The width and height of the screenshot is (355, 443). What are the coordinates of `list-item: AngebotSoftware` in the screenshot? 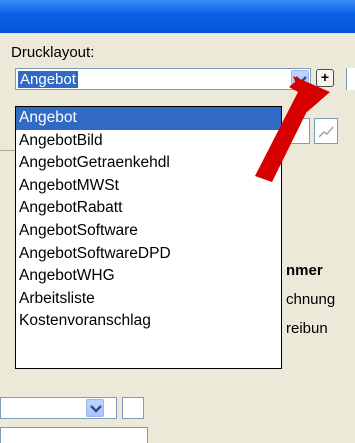 It's located at (148, 231).